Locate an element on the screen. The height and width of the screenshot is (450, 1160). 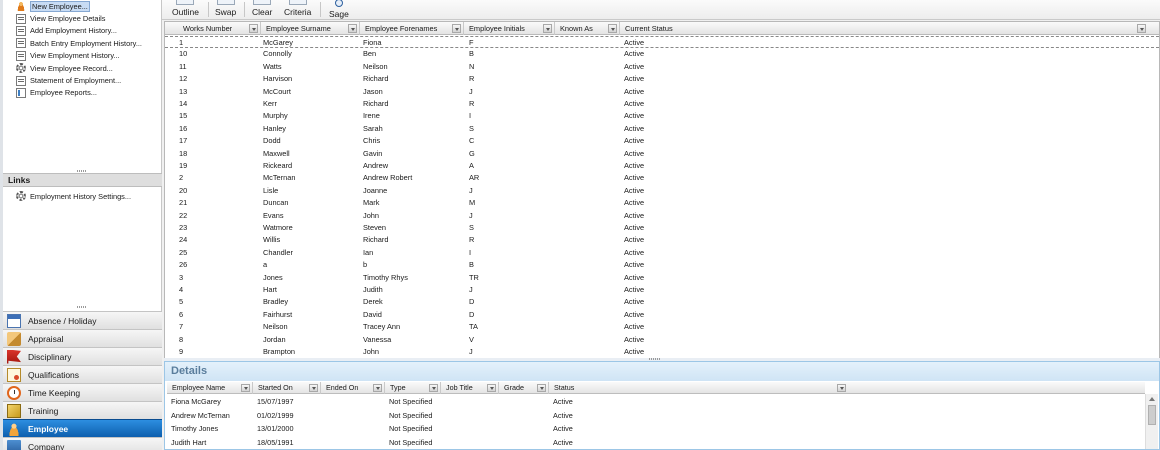
details-cell: Not Specified is located at coordinates (411, 401).